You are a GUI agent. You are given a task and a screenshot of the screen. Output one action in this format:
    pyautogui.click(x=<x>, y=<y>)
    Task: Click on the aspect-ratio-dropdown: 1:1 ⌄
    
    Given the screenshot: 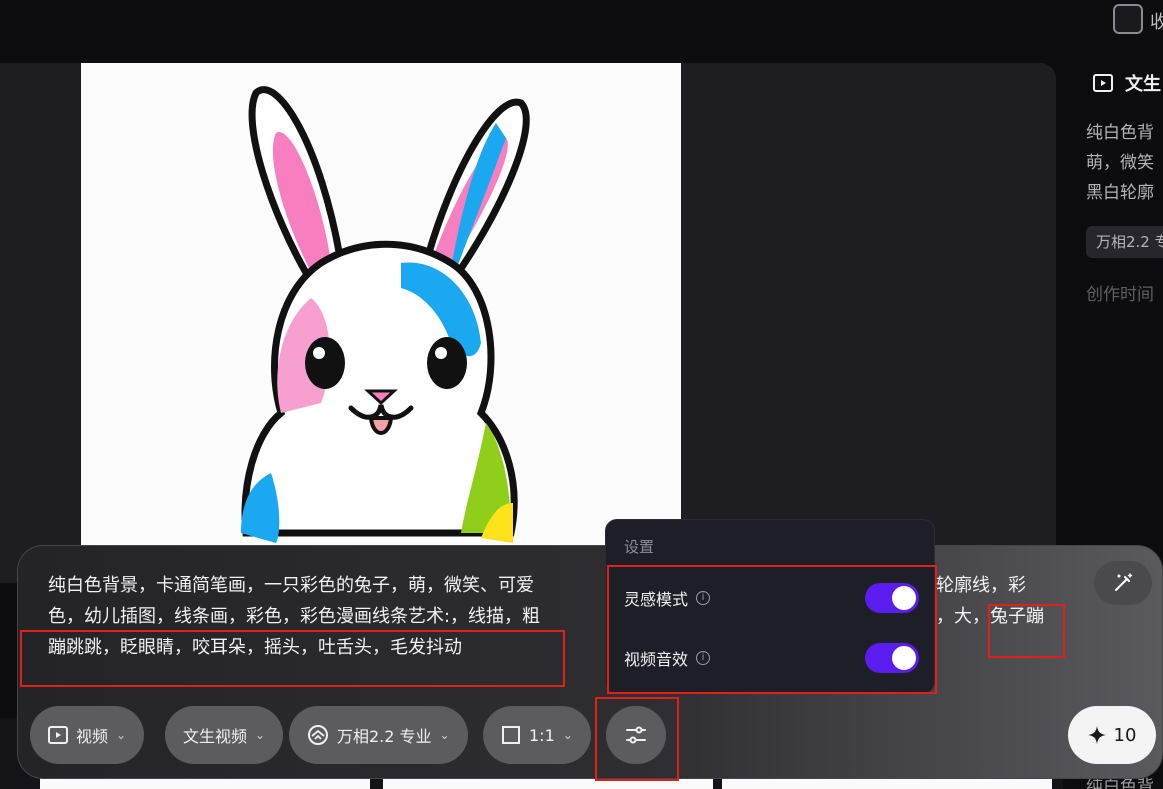 What is the action you would take?
    pyautogui.click(x=537, y=735)
    